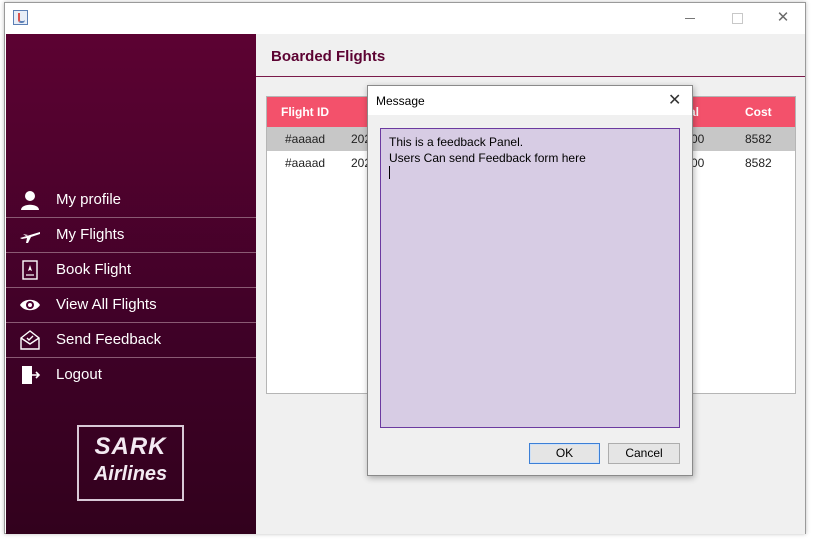 This screenshot has width=813, height=541. What do you see at coordinates (30, 270) in the screenshot?
I see `ticket-icon` at bounding box center [30, 270].